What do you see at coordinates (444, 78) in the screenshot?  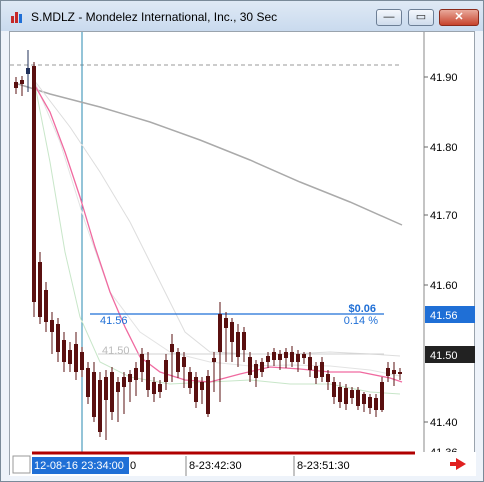 I see `price-tick: 41.90` at bounding box center [444, 78].